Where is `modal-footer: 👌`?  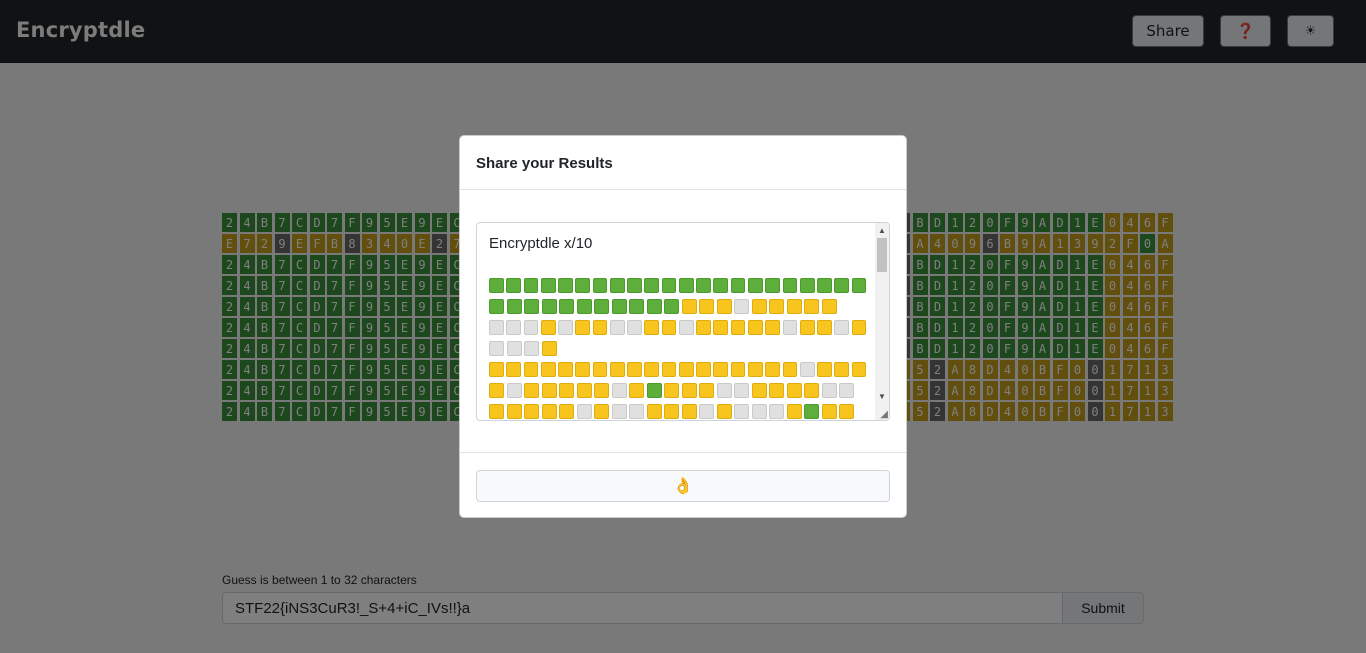
modal-footer: 👌 is located at coordinates (683, 484).